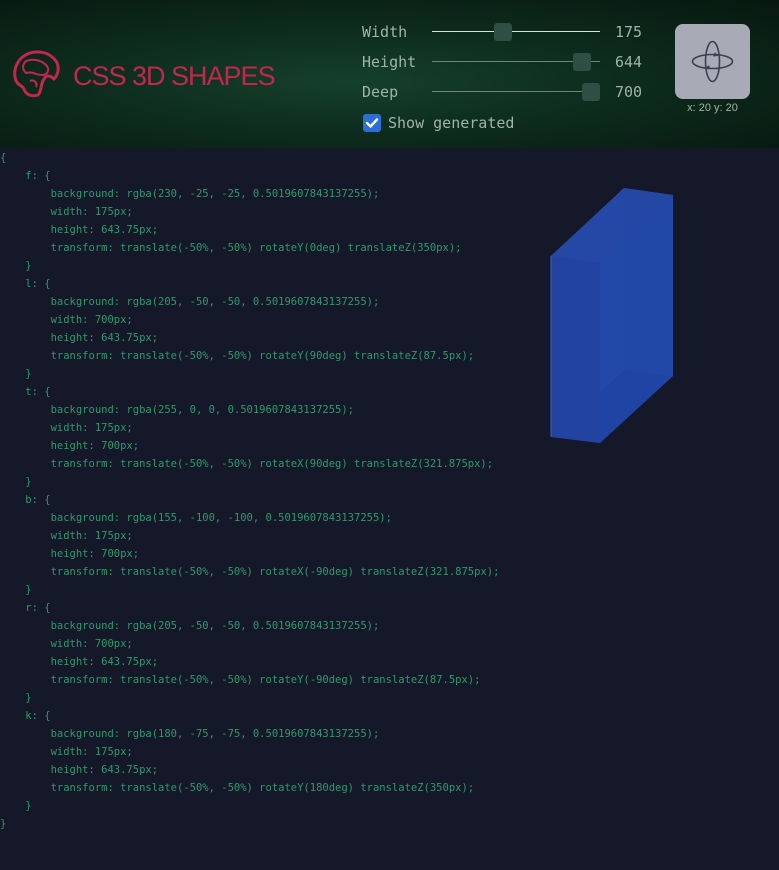  I want to click on logo-icon, so click(36, 74).